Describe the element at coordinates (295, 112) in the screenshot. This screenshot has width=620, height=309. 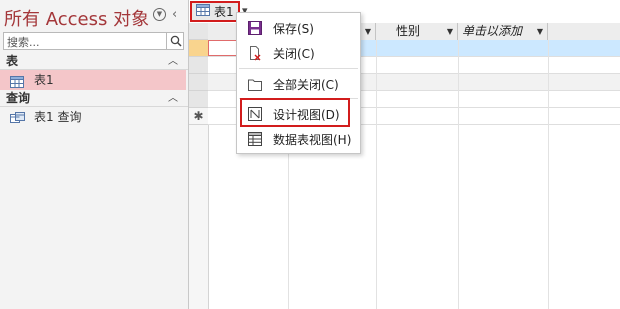
I see `highlight-box-design-view` at that location.